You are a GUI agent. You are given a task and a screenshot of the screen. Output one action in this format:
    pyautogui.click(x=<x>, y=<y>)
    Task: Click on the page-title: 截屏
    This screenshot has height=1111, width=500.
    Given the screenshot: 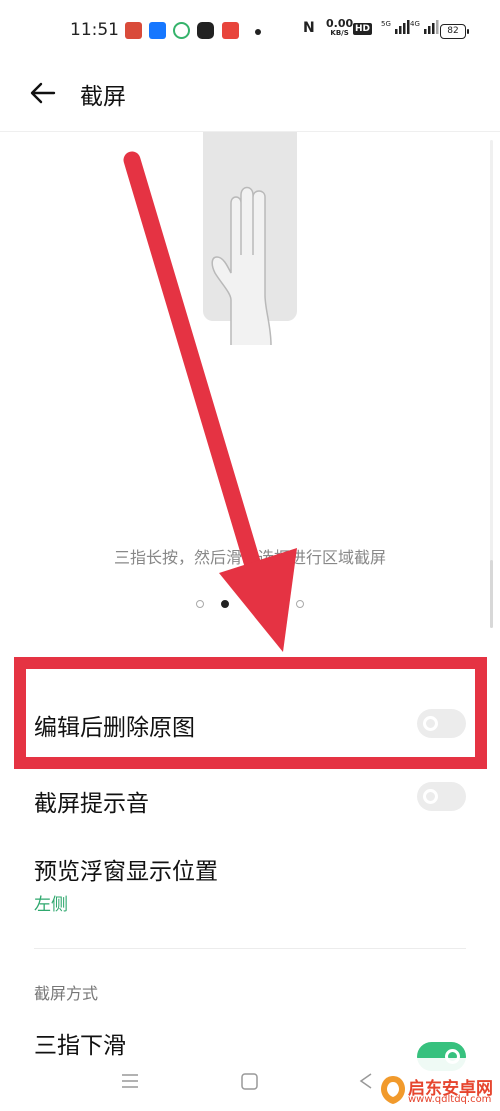 What is the action you would take?
    pyautogui.click(x=103, y=97)
    